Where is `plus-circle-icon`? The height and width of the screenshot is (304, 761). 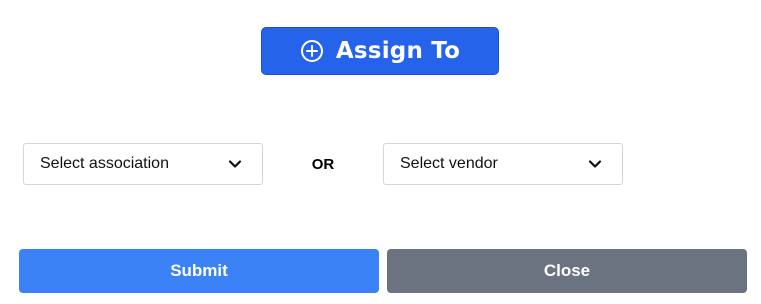
plus-circle-icon is located at coordinates (312, 51).